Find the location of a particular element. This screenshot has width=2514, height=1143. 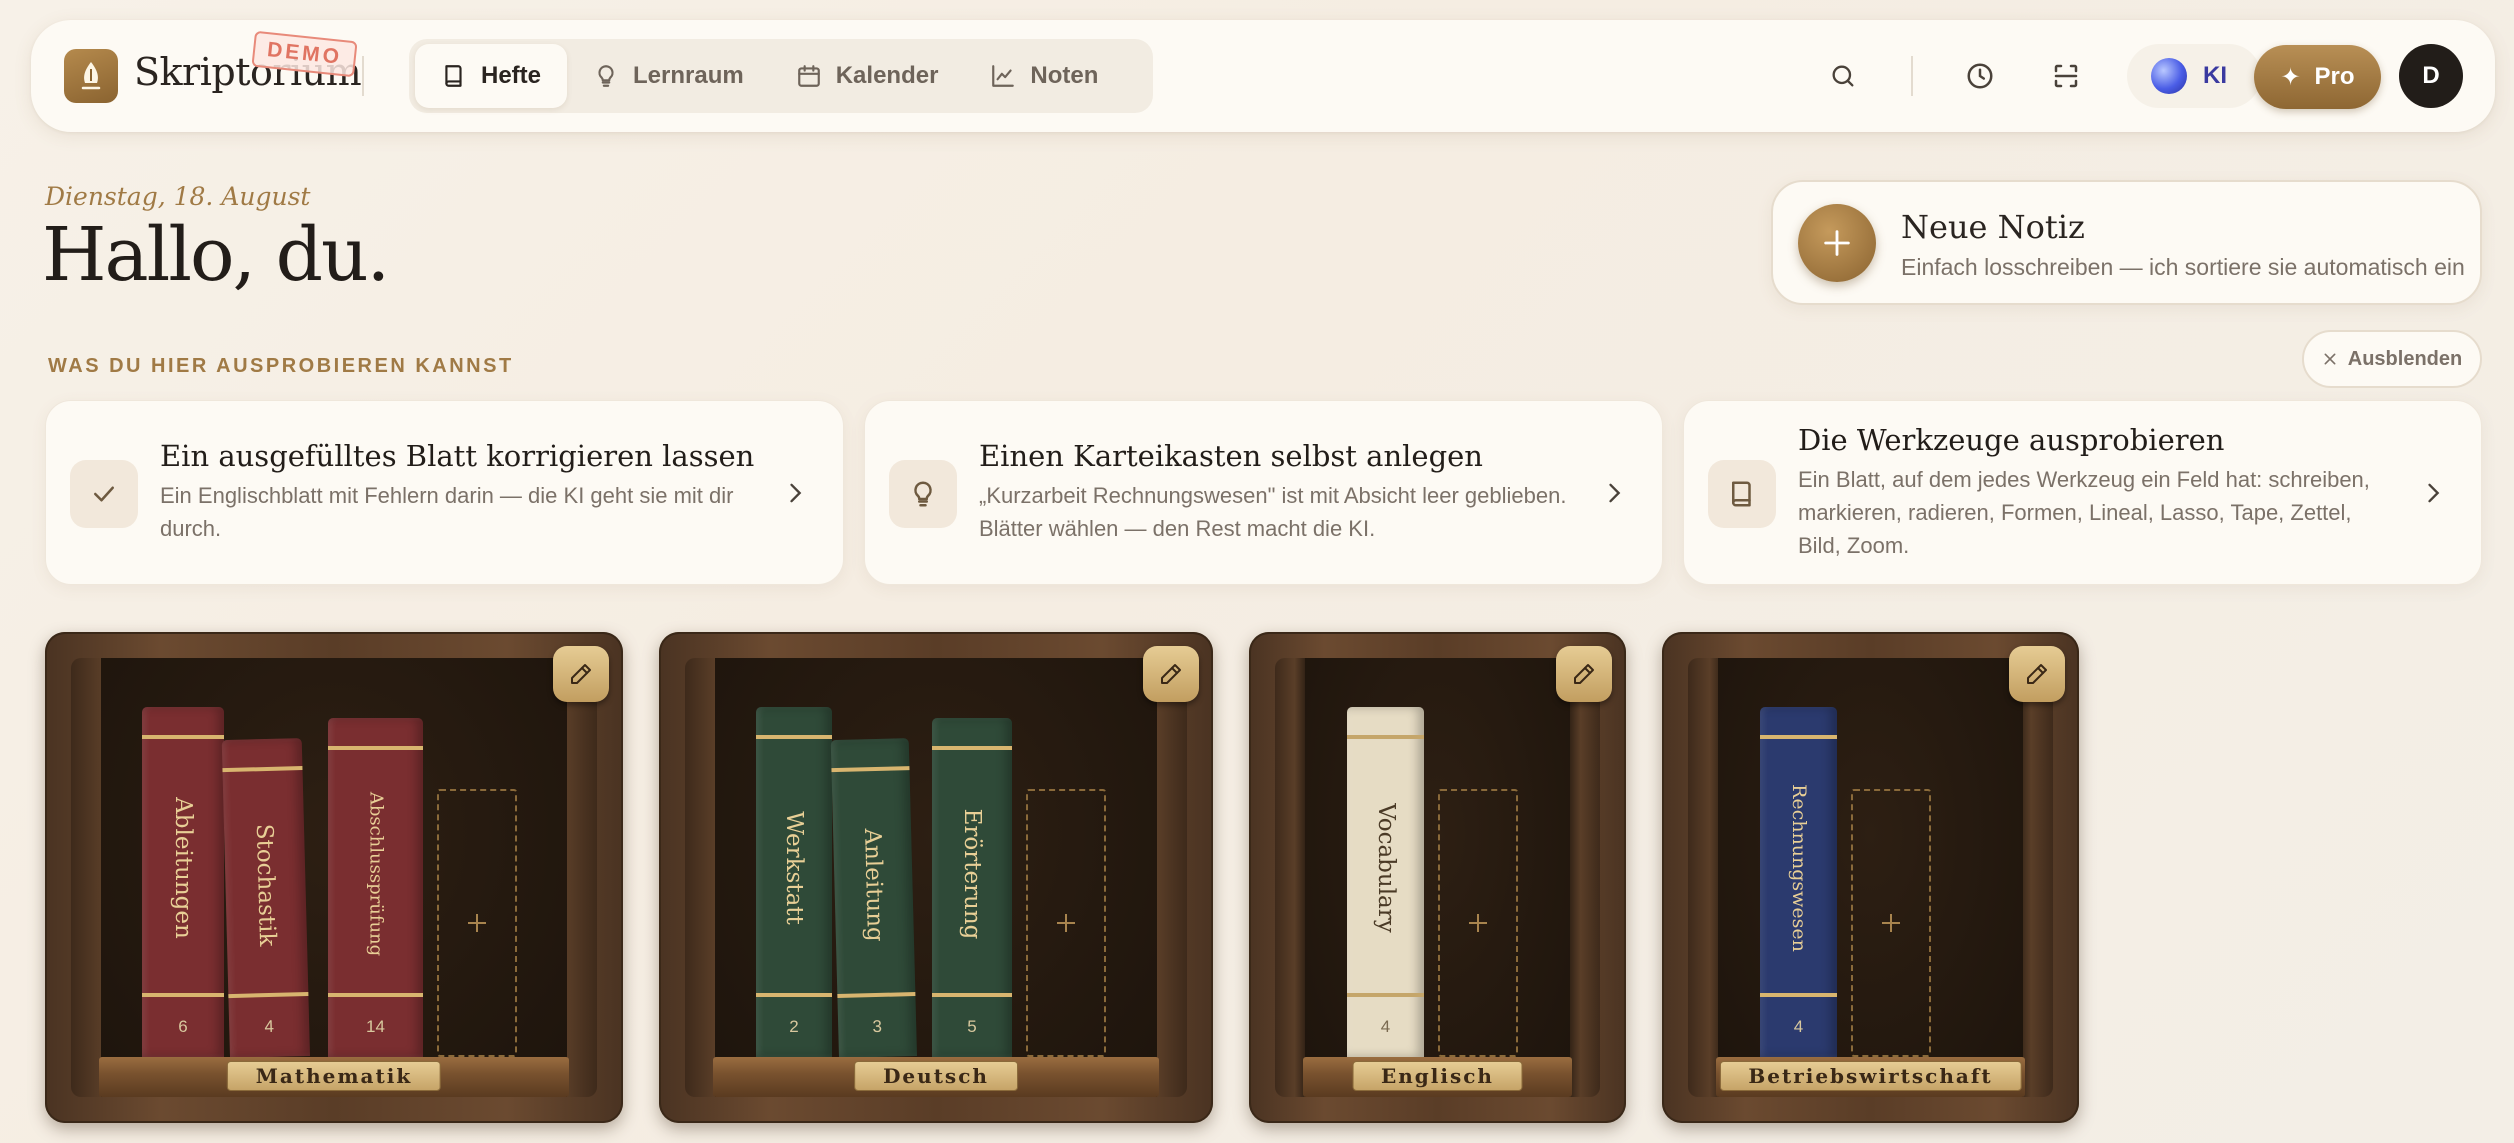

shelf-betriebswirtschaft: Rechnungswesen 4 Betriebswirtschaft is located at coordinates (1870, 877).